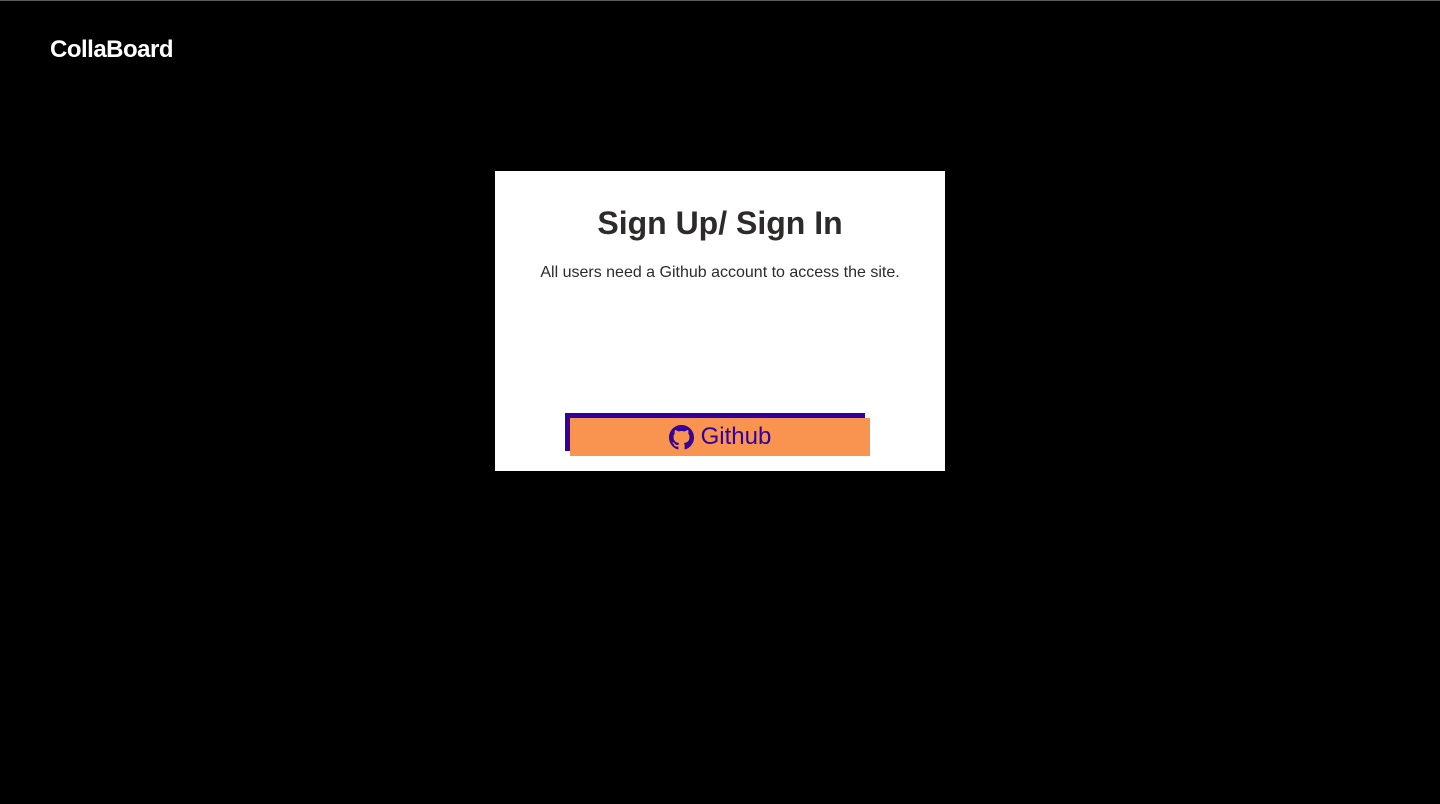 The image size is (1440, 804). What do you see at coordinates (736, 436) in the screenshot?
I see `github-button-label: Github` at bounding box center [736, 436].